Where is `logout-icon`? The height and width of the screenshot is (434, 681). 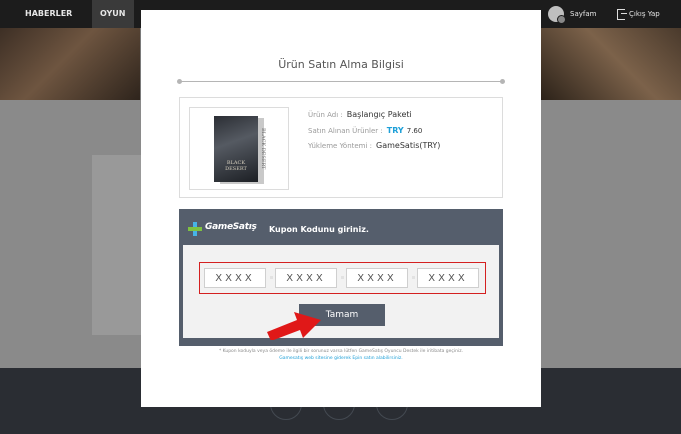
logout-icon is located at coordinates (622, 14).